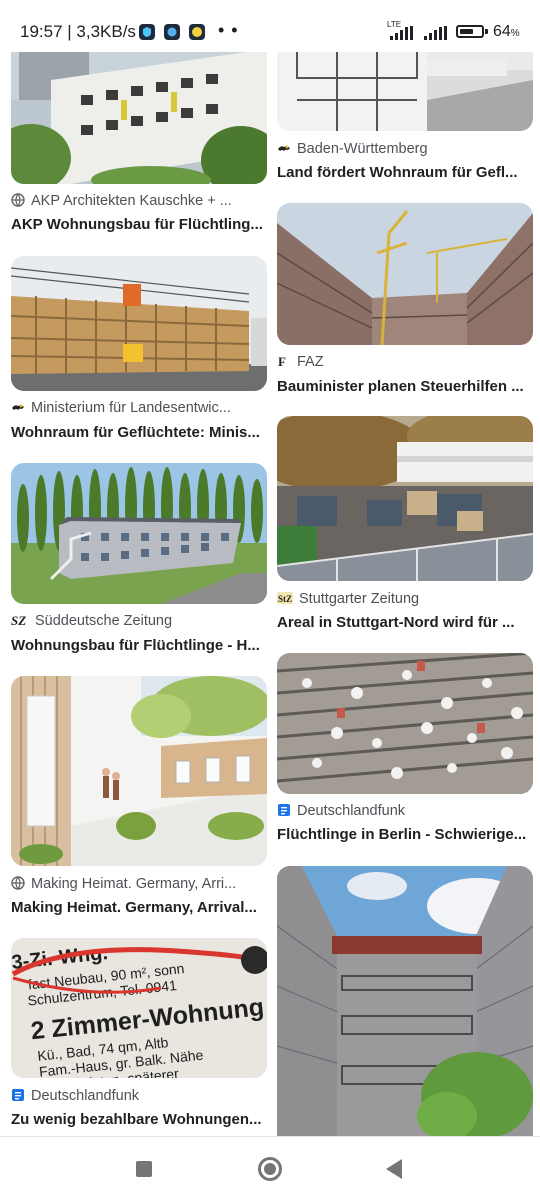  What do you see at coordinates (405, 364) in the screenshot?
I see `result-source: F FAZ` at bounding box center [405, 364].